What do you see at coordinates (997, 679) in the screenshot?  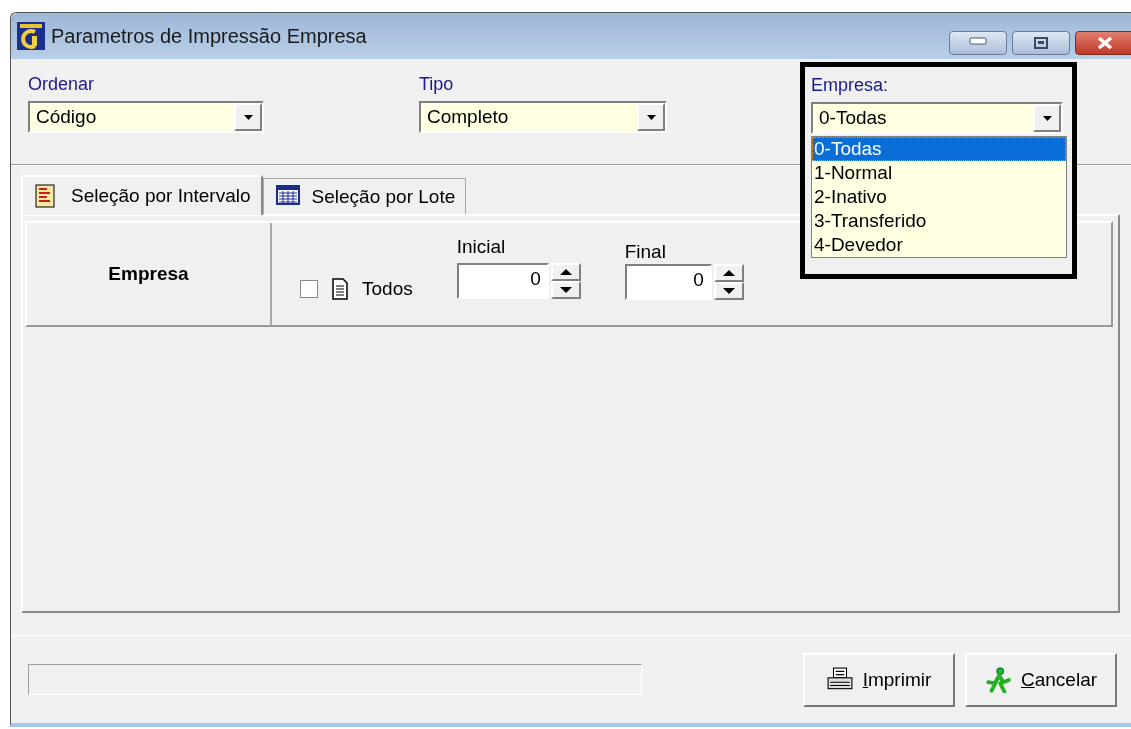 I see `running-person-icon` at bounding box center [997, 679].